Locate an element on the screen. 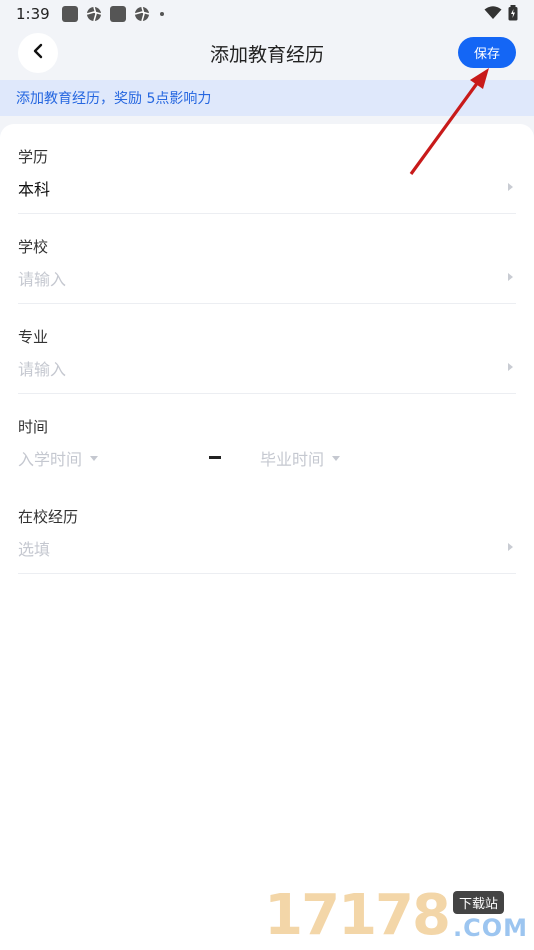 This screenshot has width=534, height=950. end-date-select: 毕业时间 is located at coordinates (300, 458).